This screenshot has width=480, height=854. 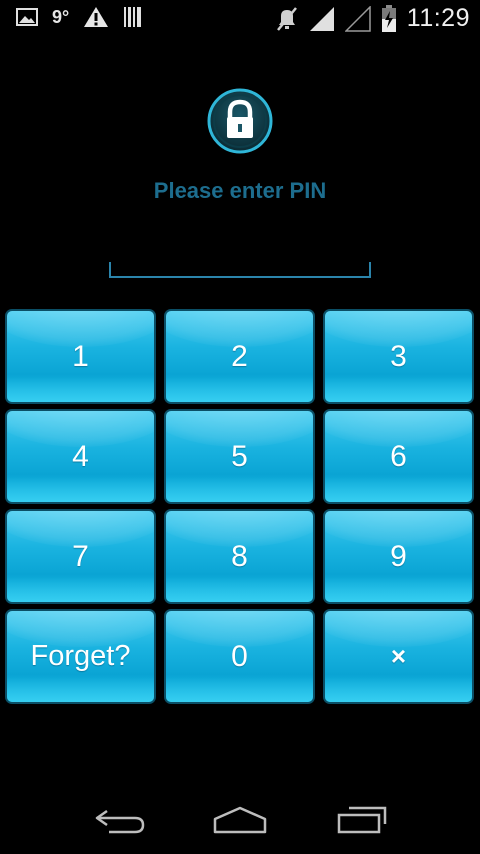 I want to click on key-label: 9, so click(x=398, y=556).